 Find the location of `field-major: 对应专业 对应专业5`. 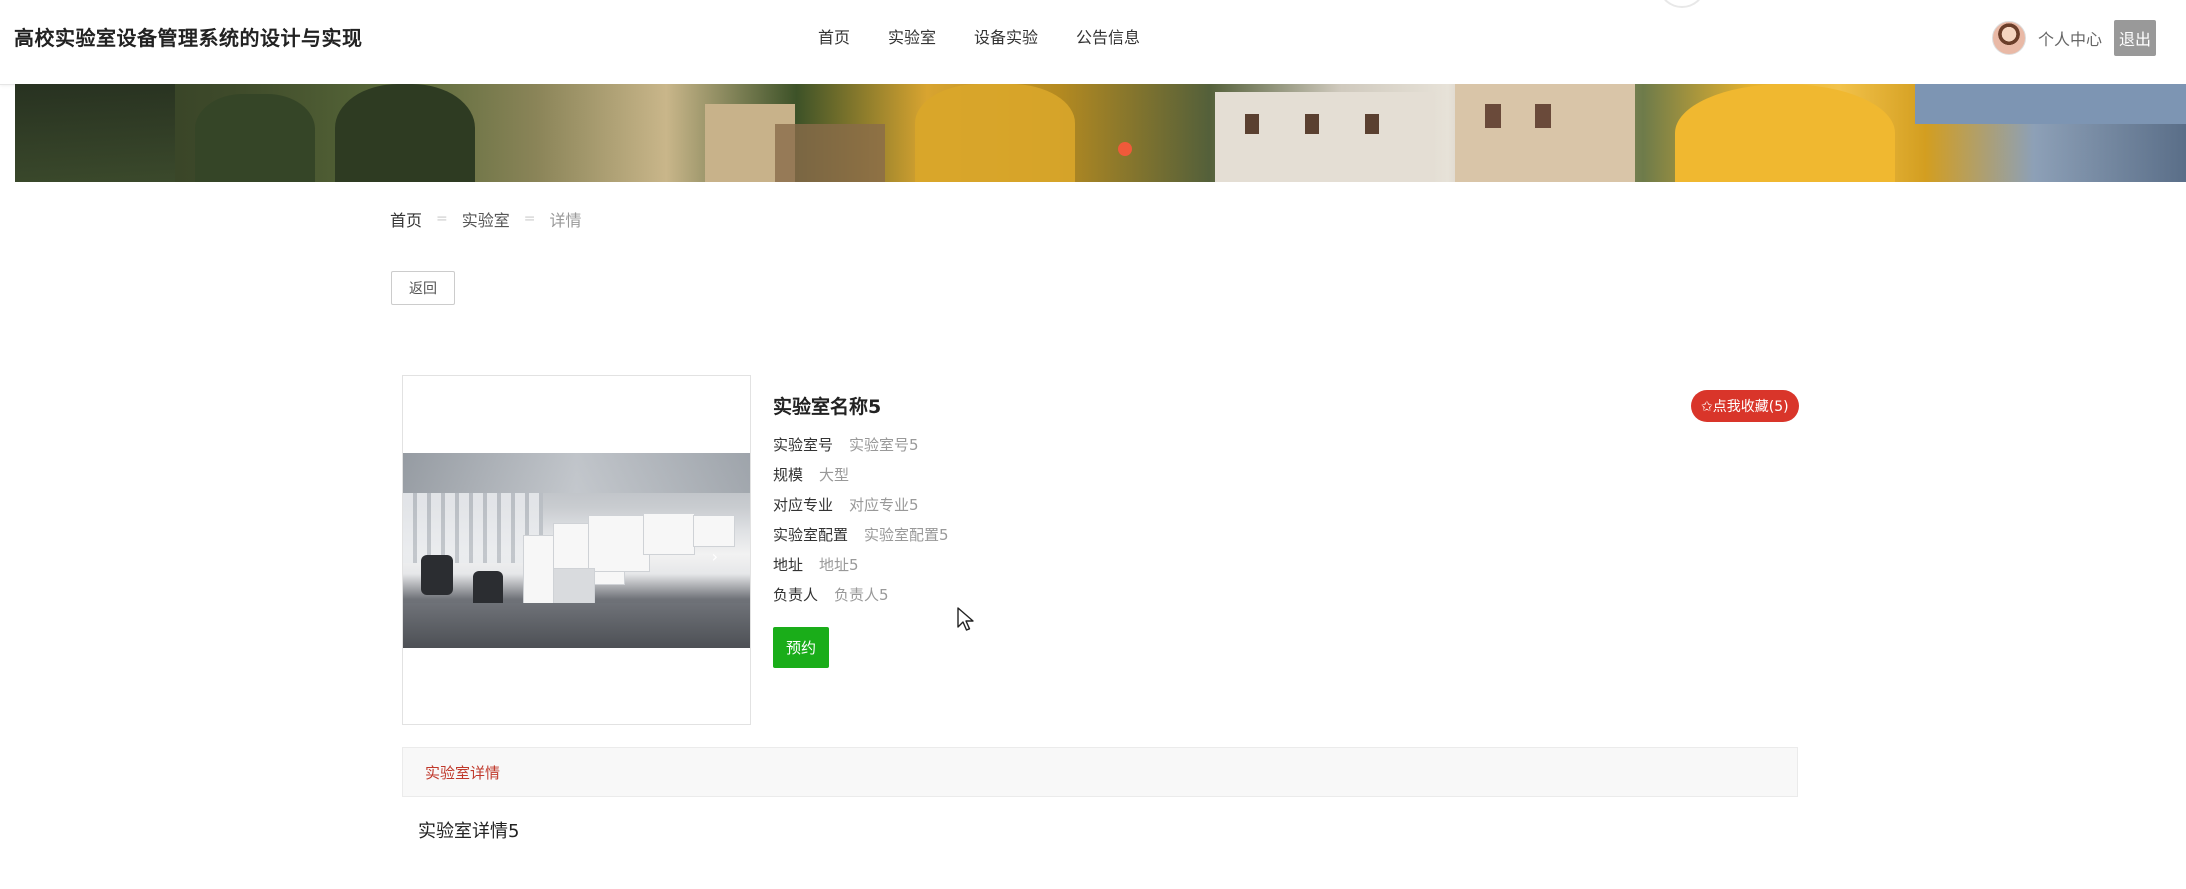

field-major: 对应专业 对应专业5 is located at coordinates (846, 504).